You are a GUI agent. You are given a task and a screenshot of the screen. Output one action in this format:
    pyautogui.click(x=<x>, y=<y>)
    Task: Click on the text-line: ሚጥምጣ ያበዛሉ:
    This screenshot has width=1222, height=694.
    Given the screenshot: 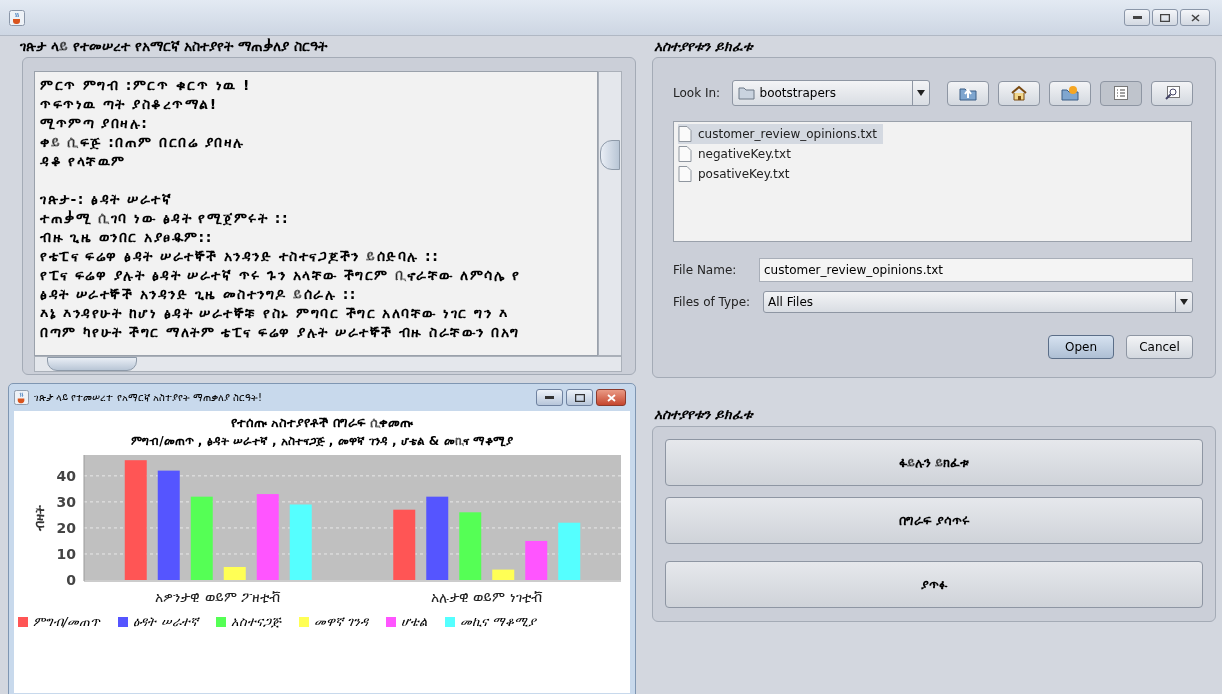 What is the action you would take?
    pyautogui.click(x=95, y=123)
    